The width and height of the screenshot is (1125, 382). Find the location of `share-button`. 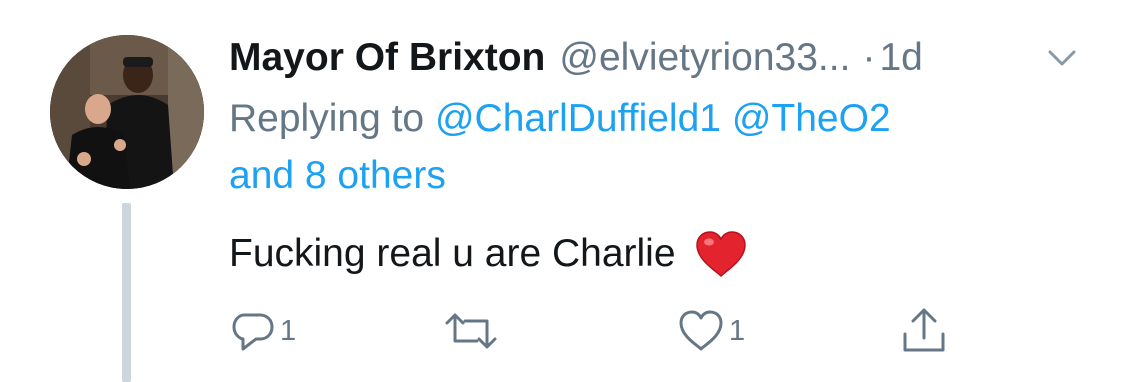

share-button is located at coordinates (926, 331).